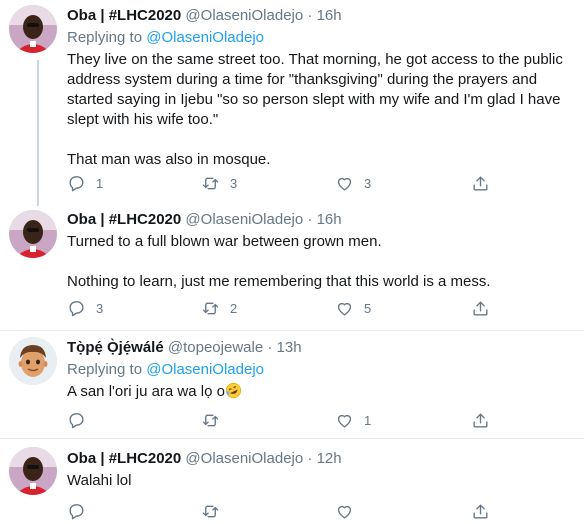  I want to click on like-count: 5, so click(368, 308).